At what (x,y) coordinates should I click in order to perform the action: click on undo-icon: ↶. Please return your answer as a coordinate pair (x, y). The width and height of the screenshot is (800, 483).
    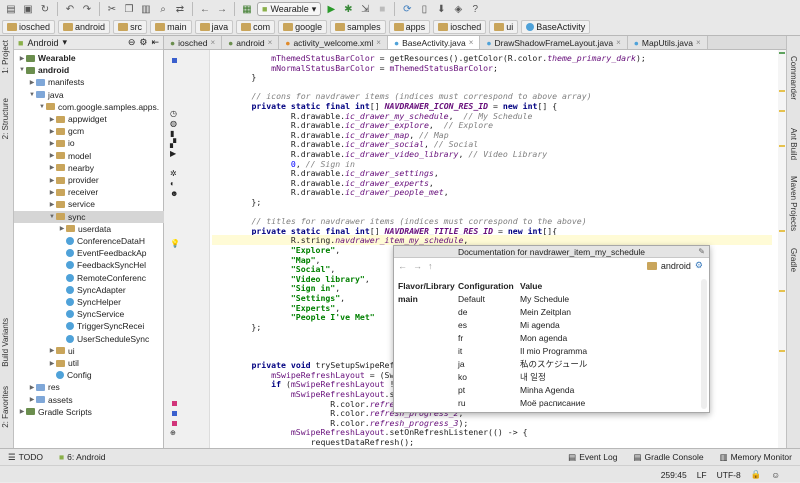
    Looking at the image, I should click on (70, 9).